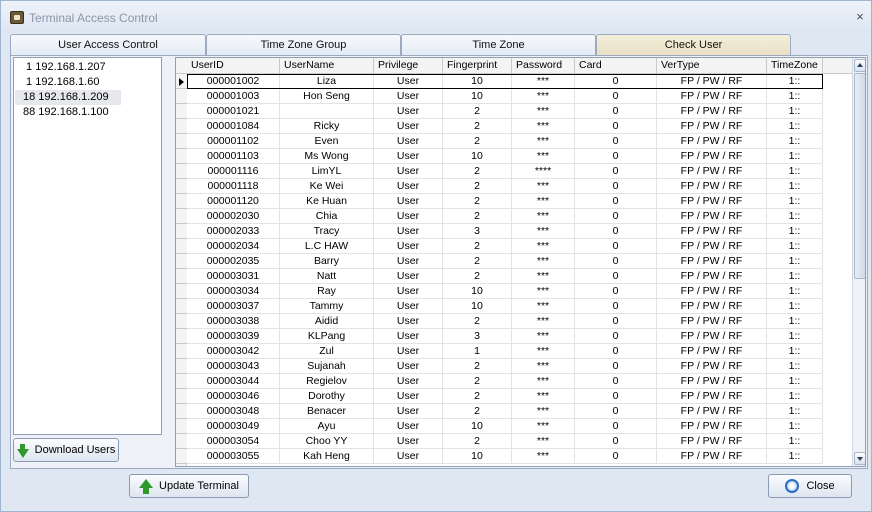  What do you see at coordinates (327, 126) in the screenshot?
I see `cell-username: Ricky` at bounding box center [327, 126].